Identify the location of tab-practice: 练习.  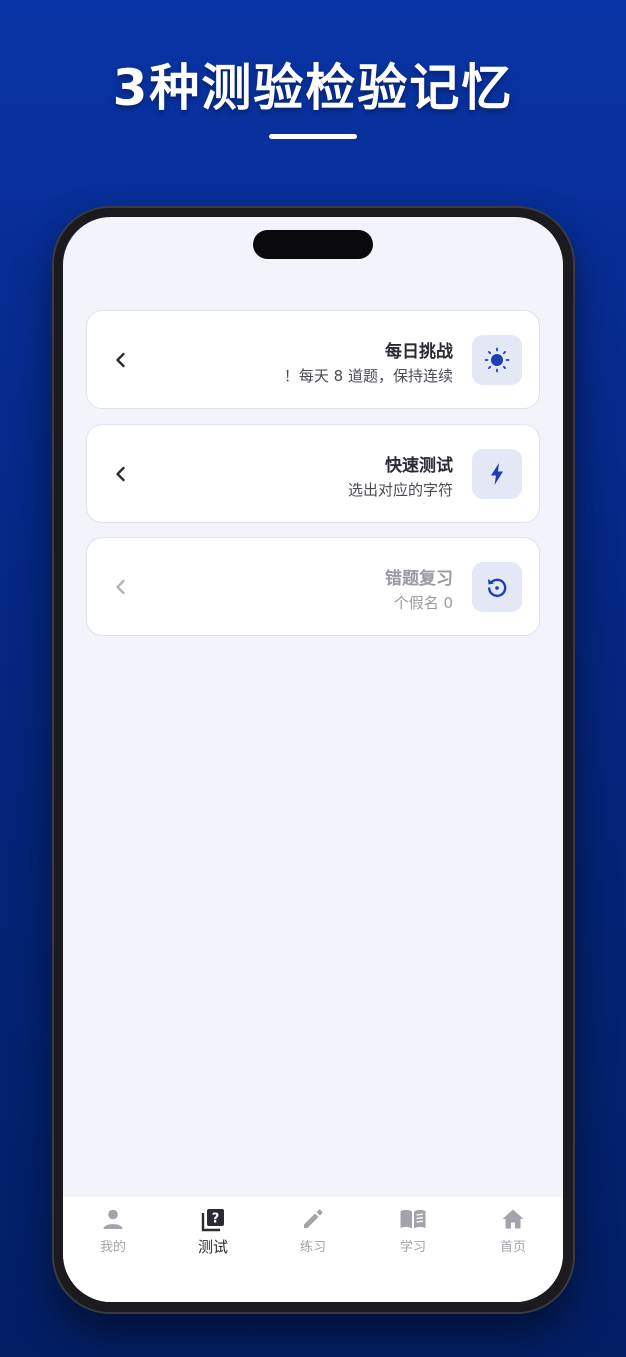
(313, 1237).